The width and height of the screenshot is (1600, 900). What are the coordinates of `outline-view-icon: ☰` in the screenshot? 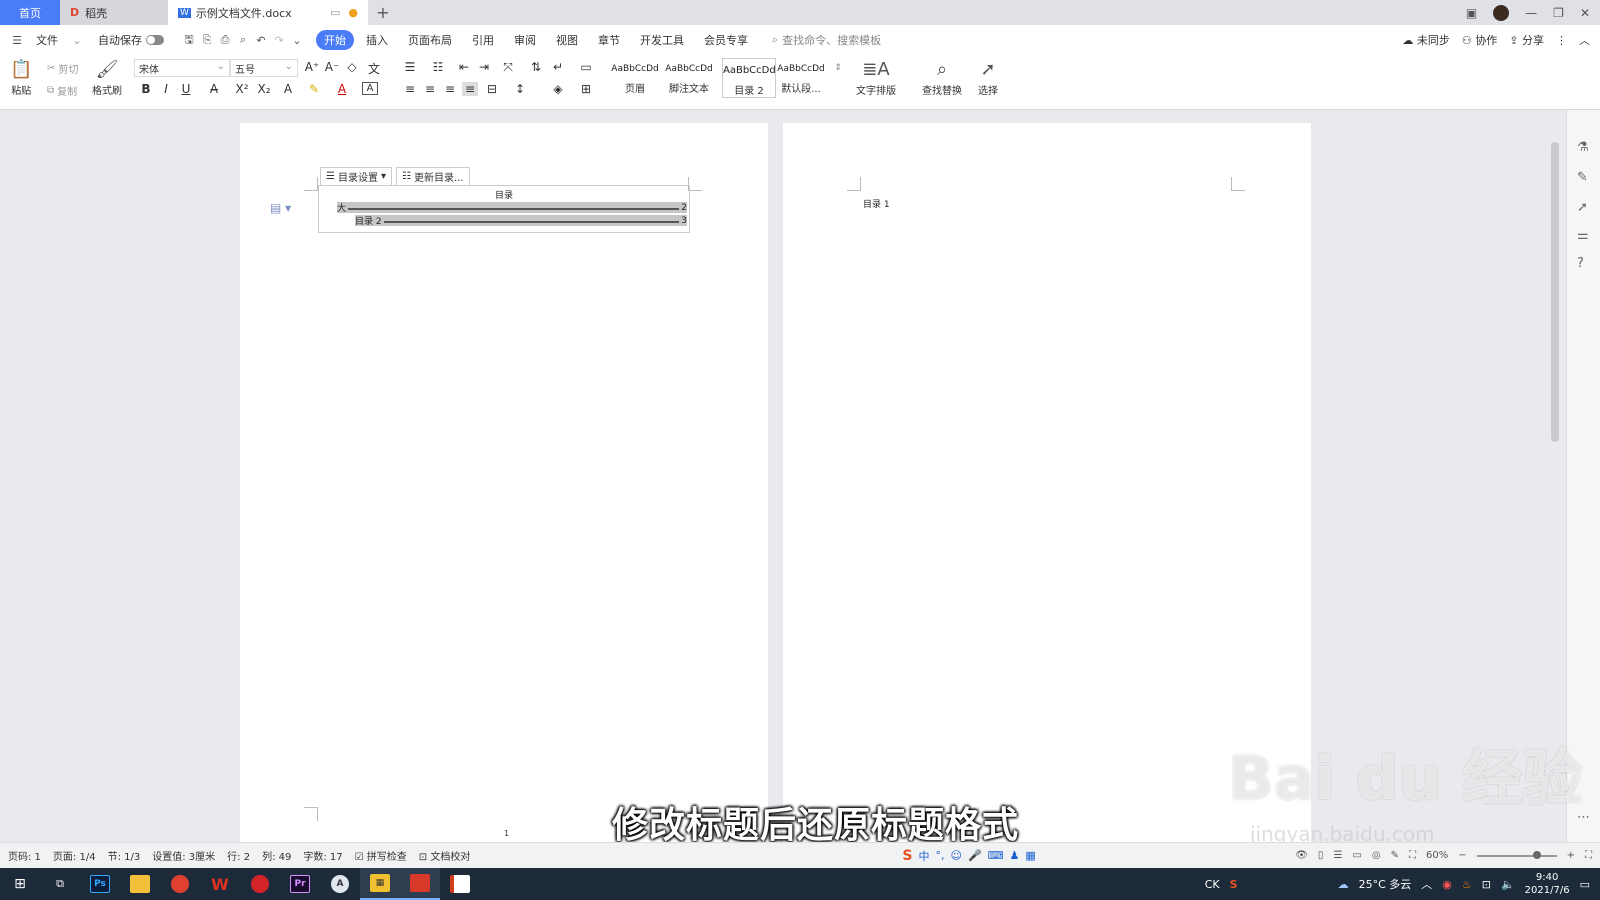 It's located at (1337, 855).